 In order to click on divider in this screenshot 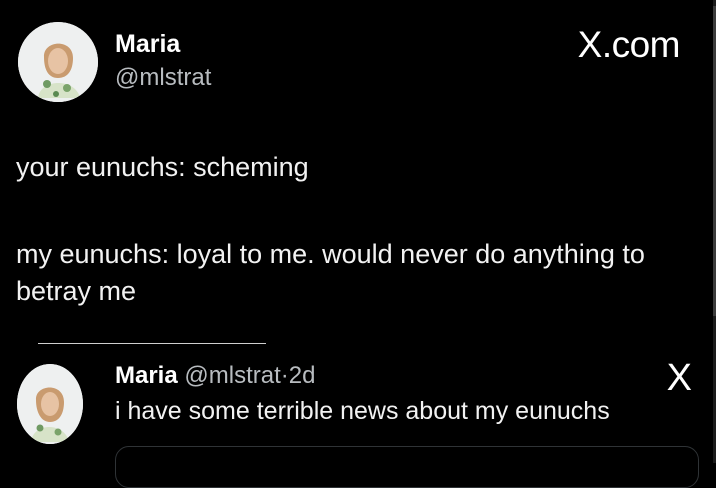, I will do `click(152, 343)`.